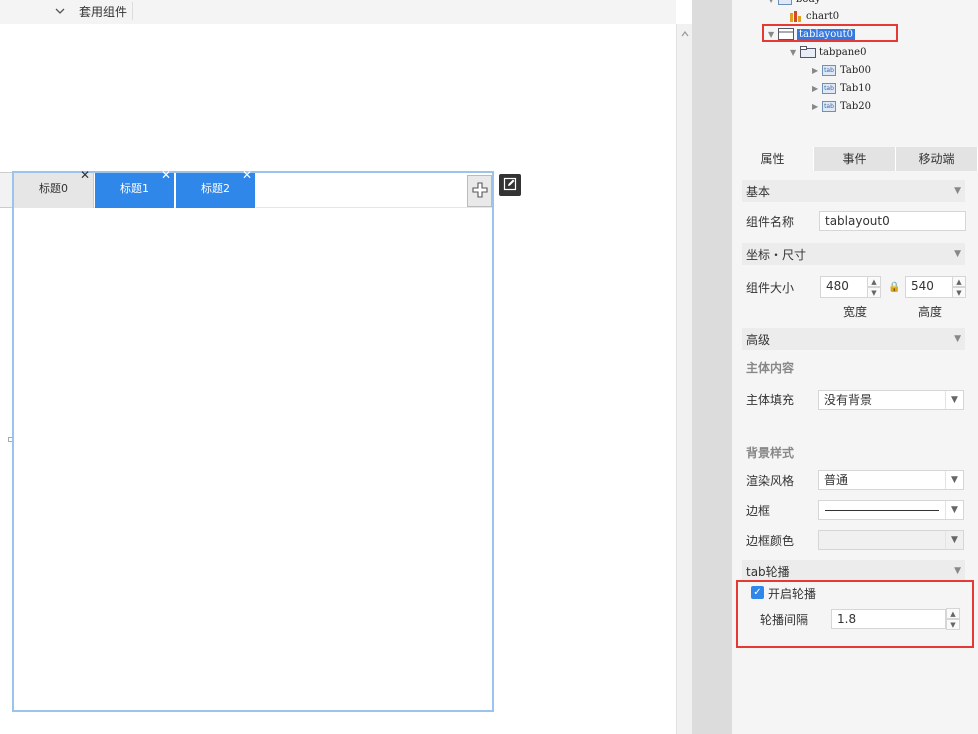  What do you see at coordinates (684, 379) in the screenshot?
I see `vertical-scrollbar` at bounding box center [684, 379].